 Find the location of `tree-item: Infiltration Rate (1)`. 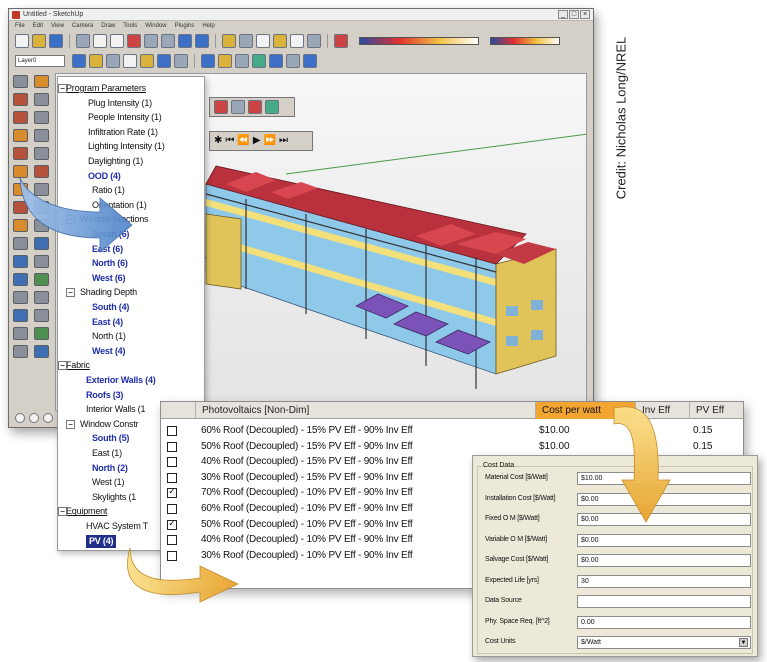

tree-item: Infiltration Rate (1) is located at coordinates (123, 132).